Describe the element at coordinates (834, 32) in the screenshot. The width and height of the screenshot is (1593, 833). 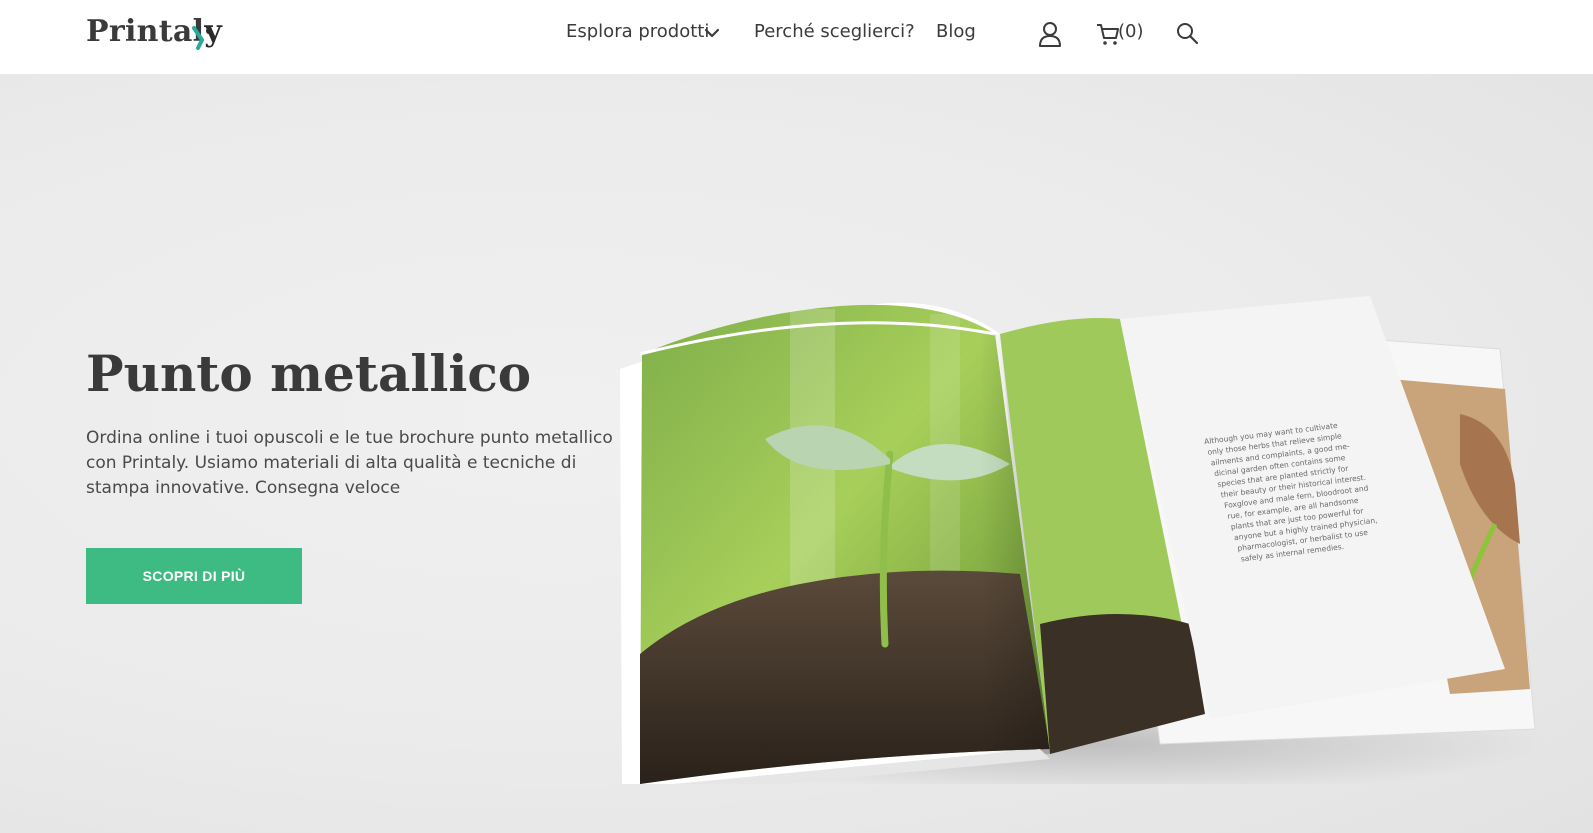
I see `nav-why-choose-us: Perché sceglierci?` at that location.